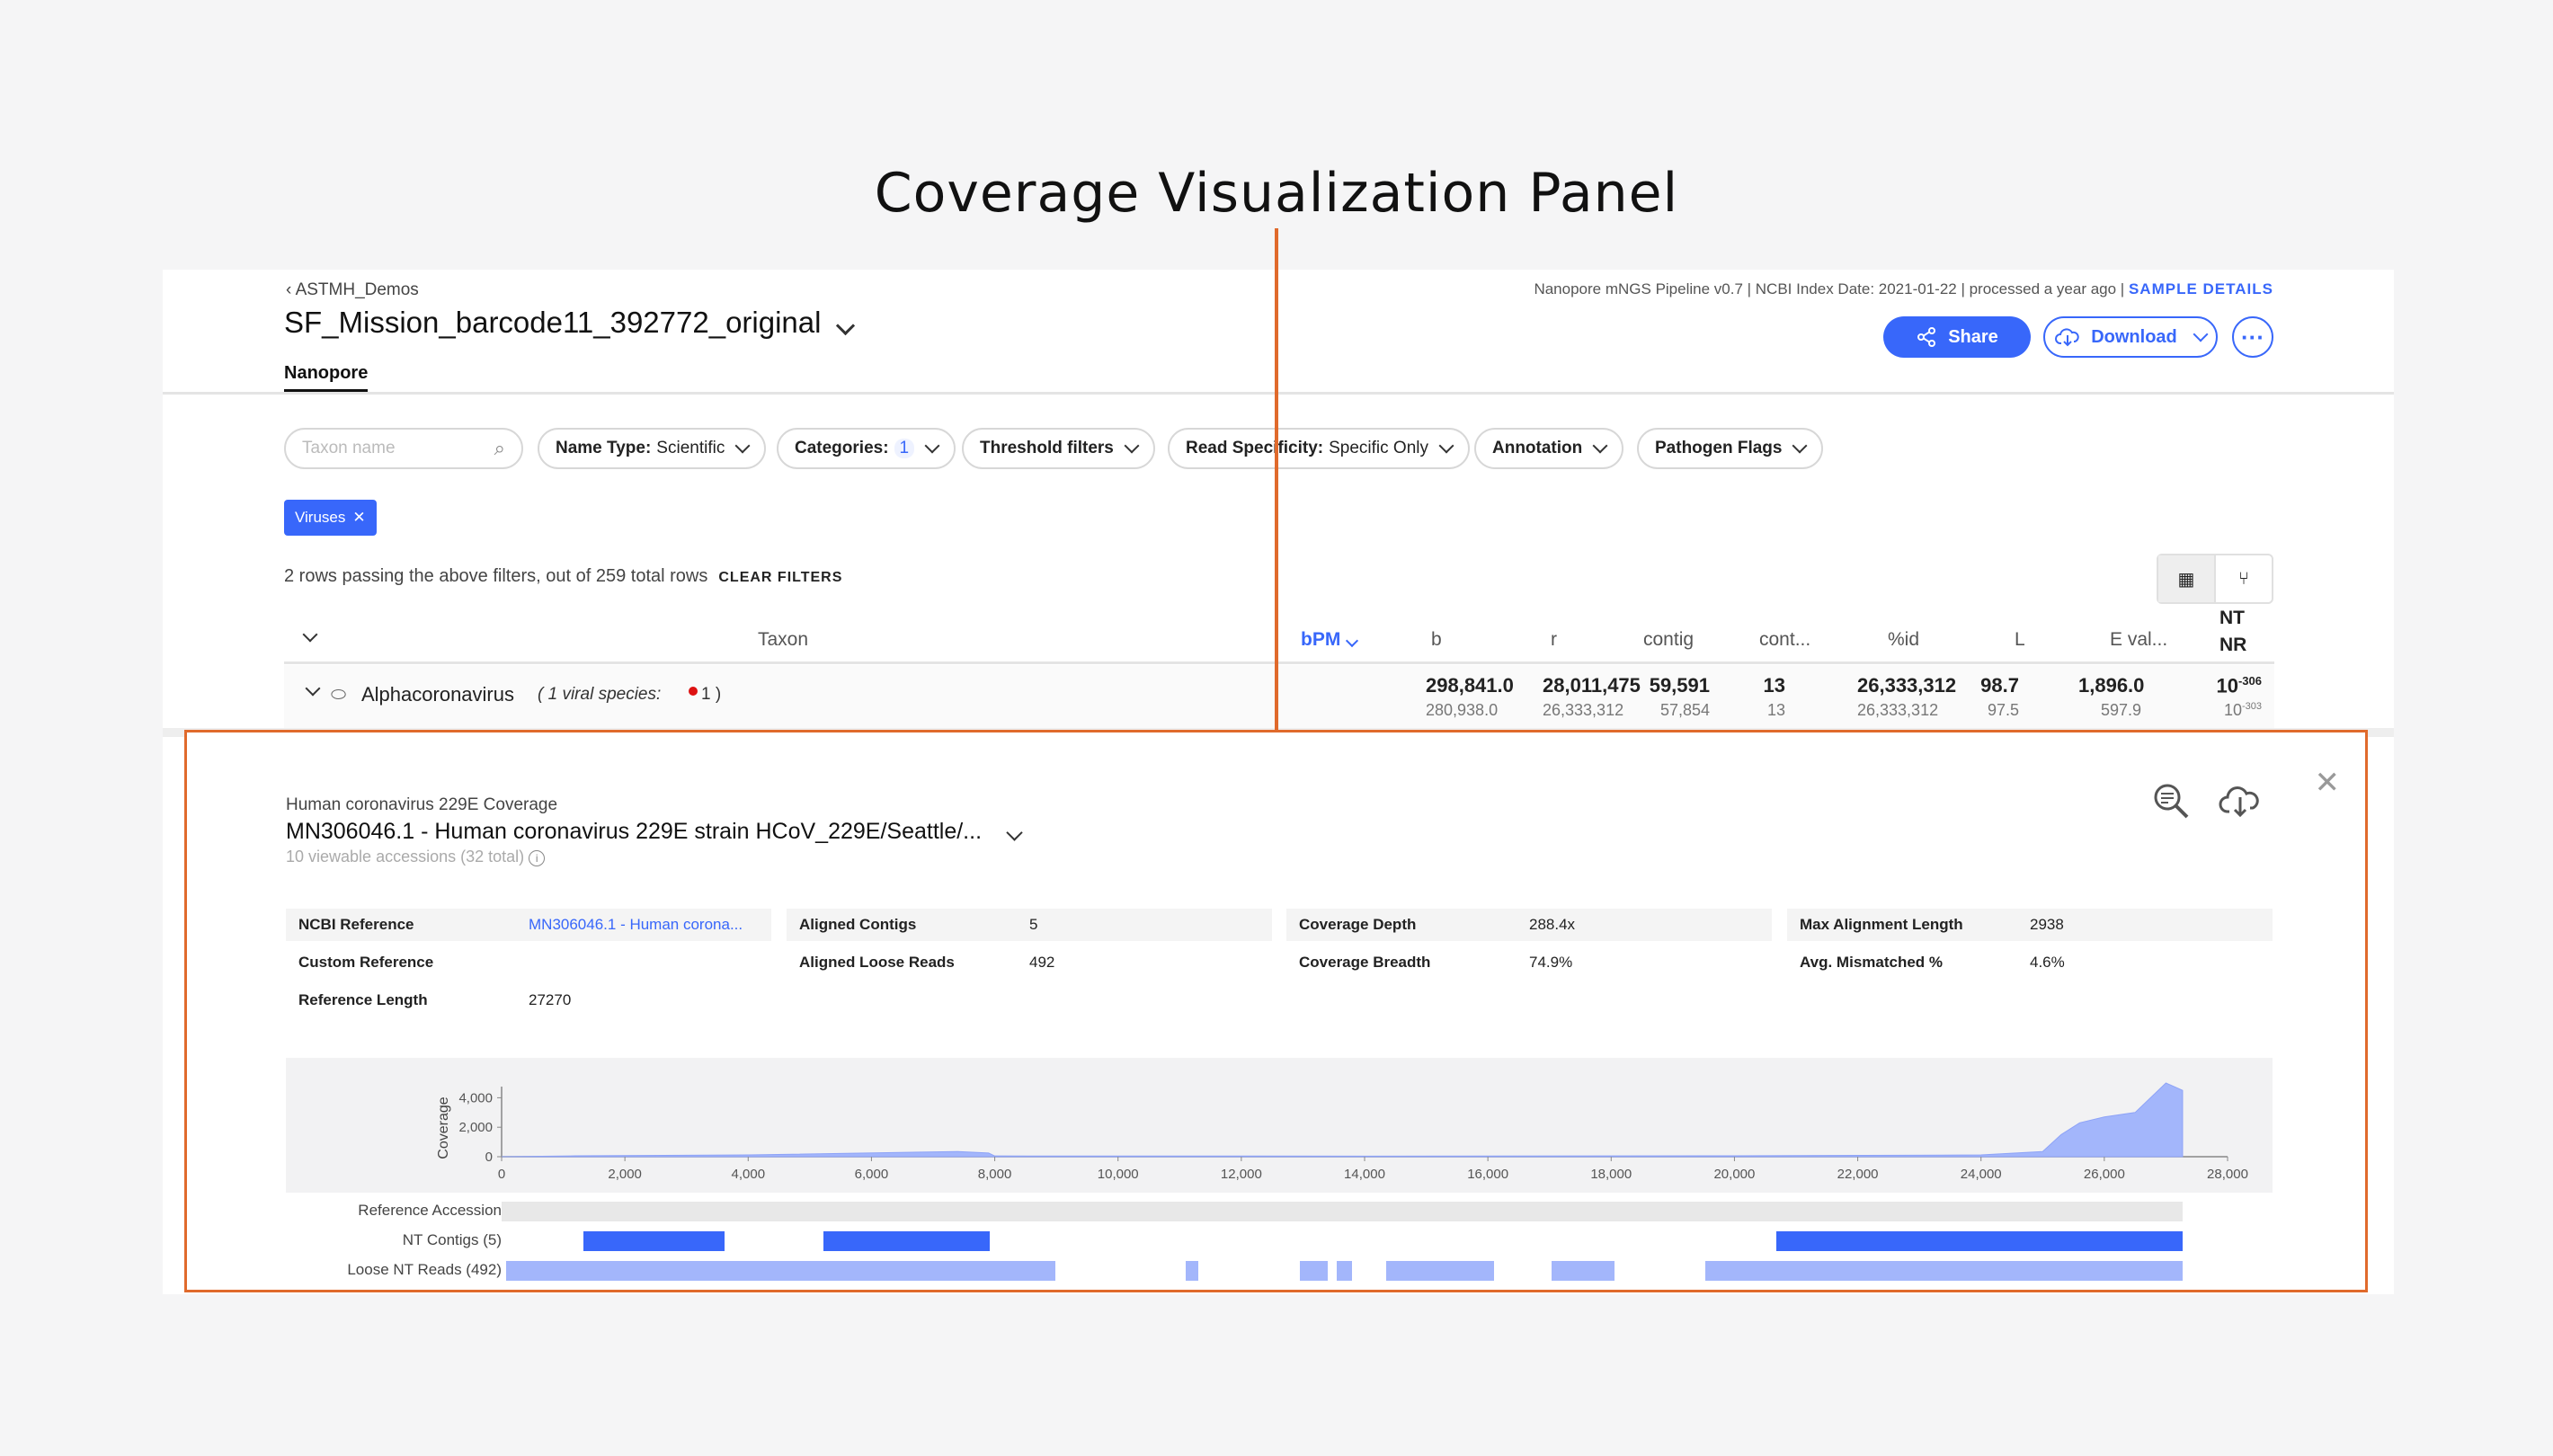 This screenshot has width=2553, height=1456. I want to click on search-icon: ⌕, so click(499, 448).